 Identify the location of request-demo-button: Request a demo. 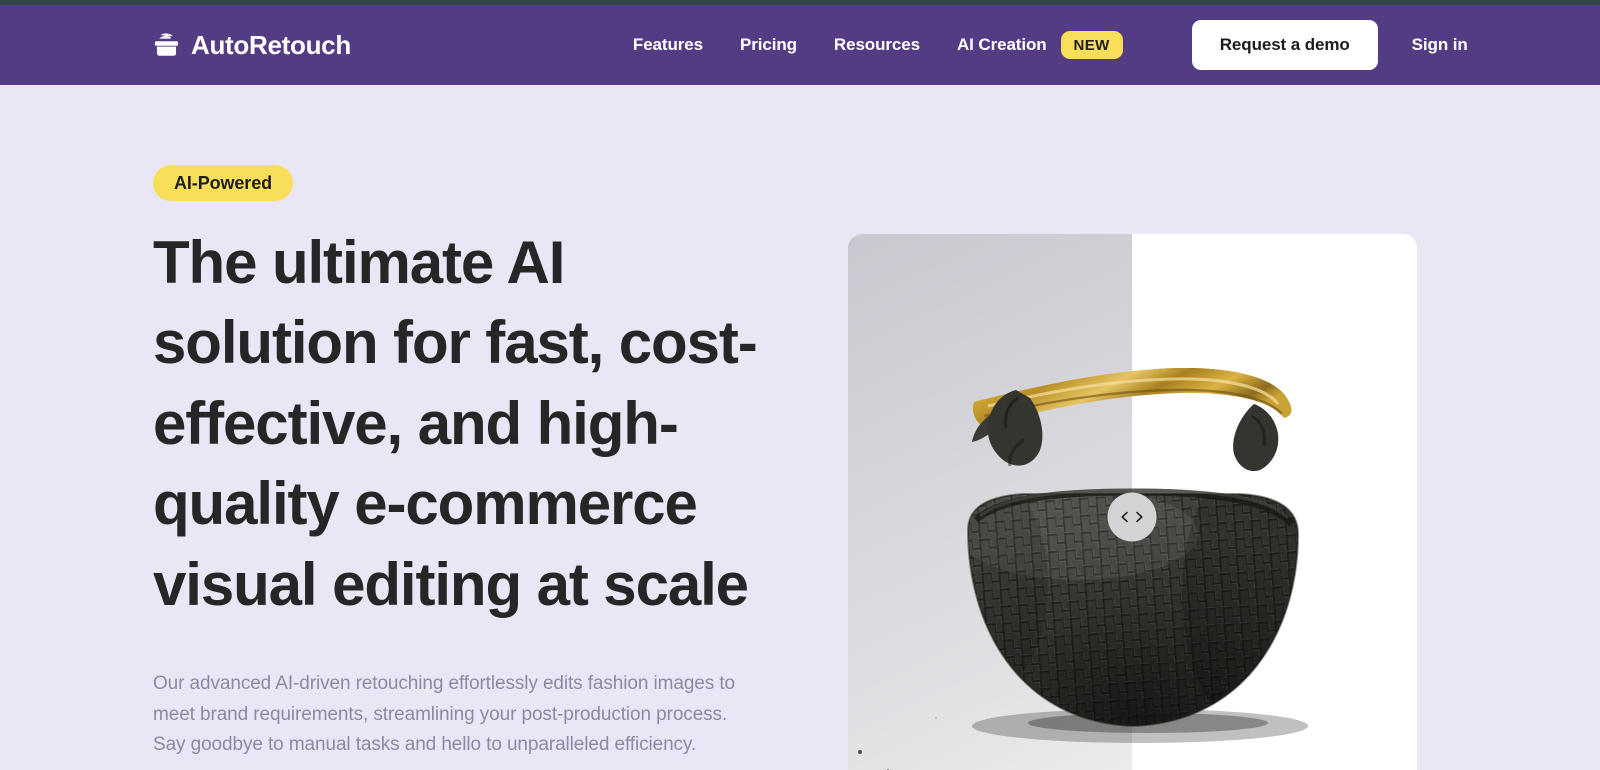
(1284, 45).